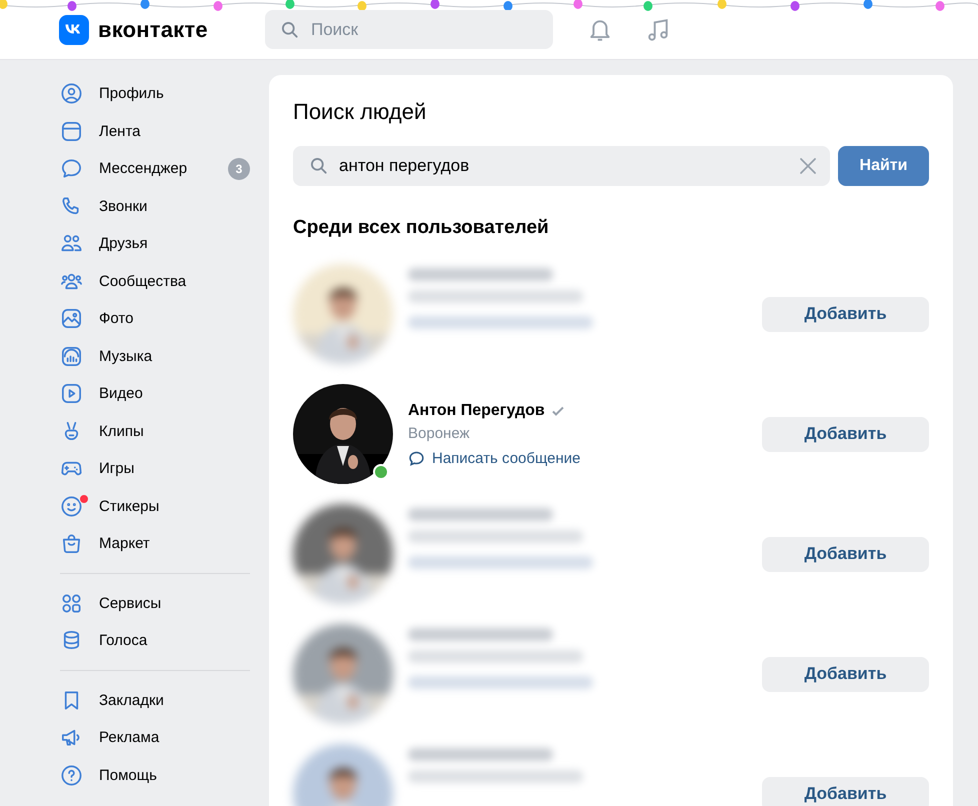 The height and width of the screenshot is (806, 978). I want to click on sidebar-item: Видео, so click(174, 393).